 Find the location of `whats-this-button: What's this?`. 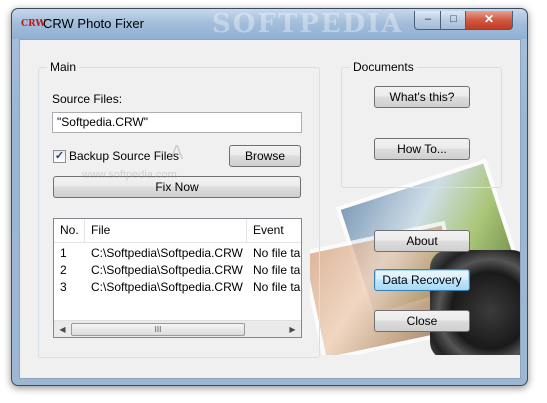

whats-this-button: What's this? is located at coordinates (422, 97).